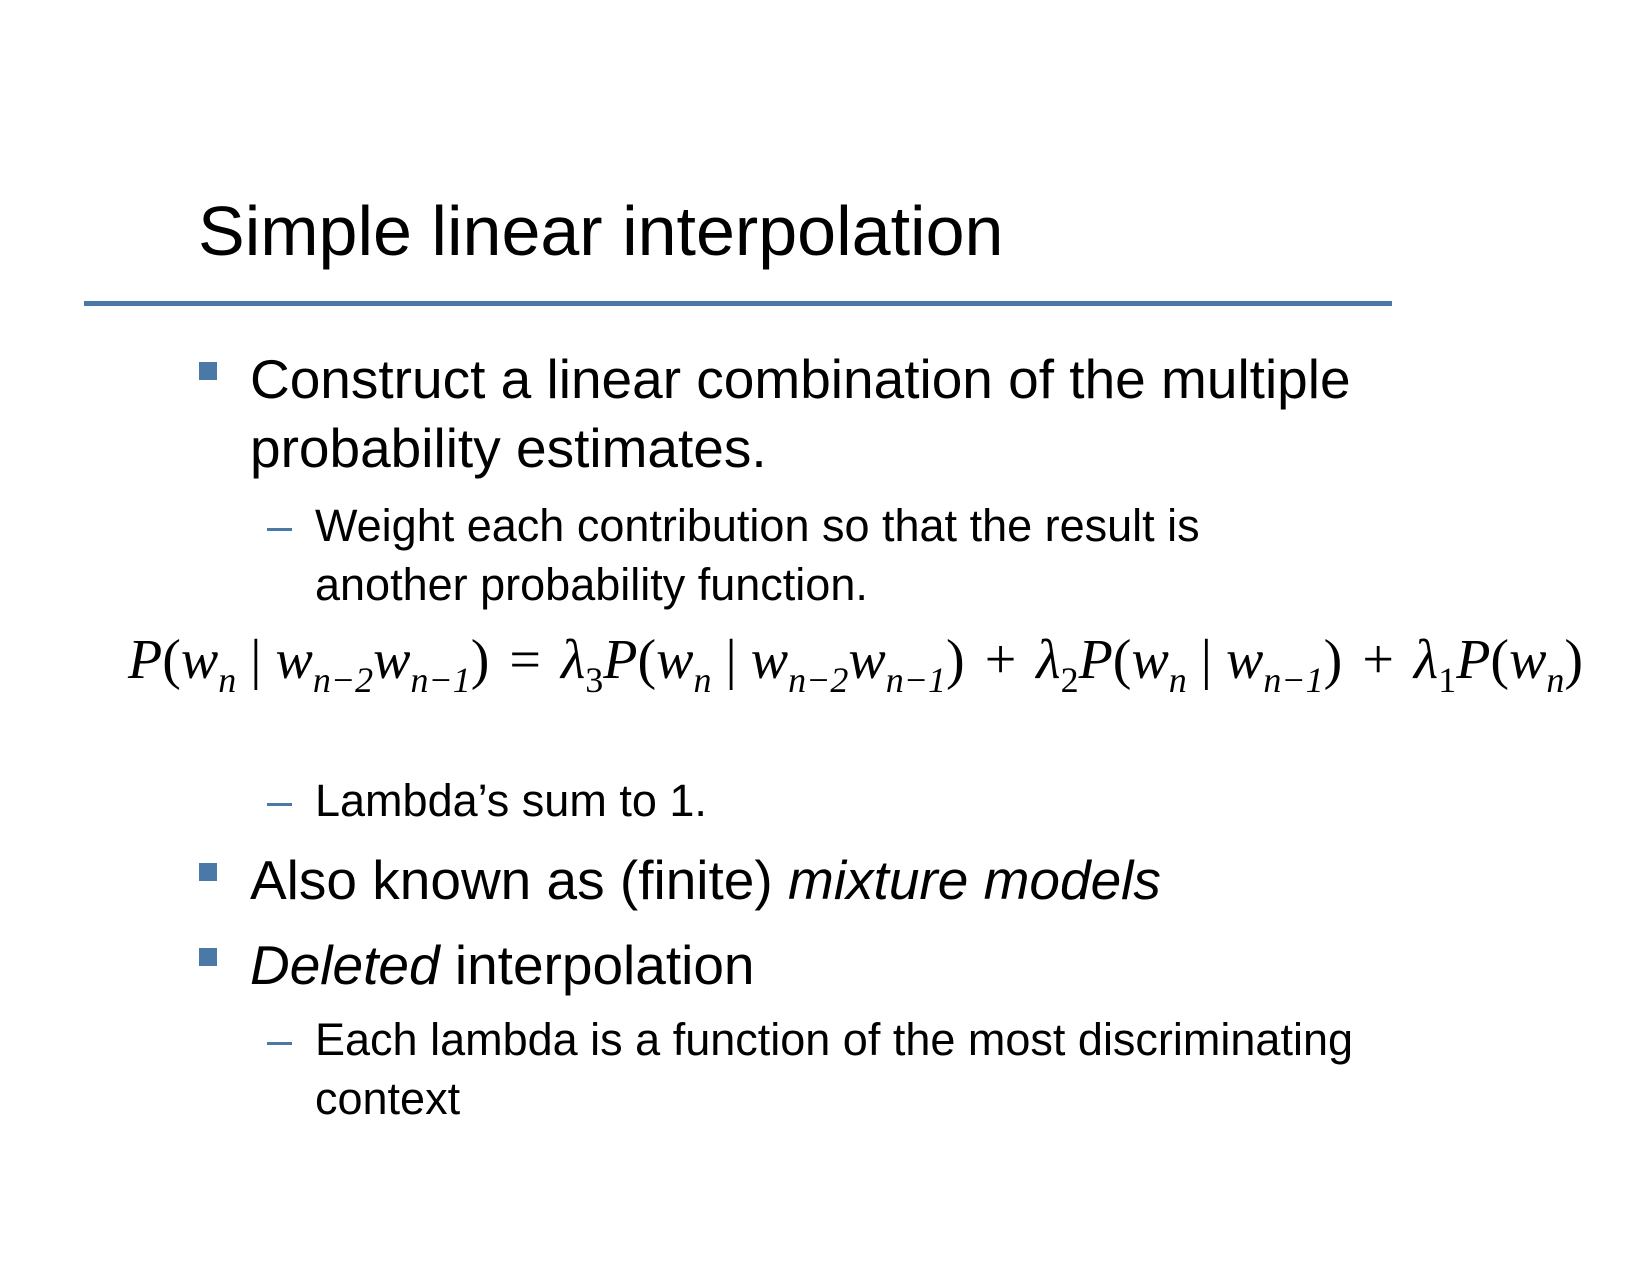 Image resolution: width=1650 pixels, height=1275 pixels. I want to click on bullet-text-line2: probability estimates., so click(508, 448).